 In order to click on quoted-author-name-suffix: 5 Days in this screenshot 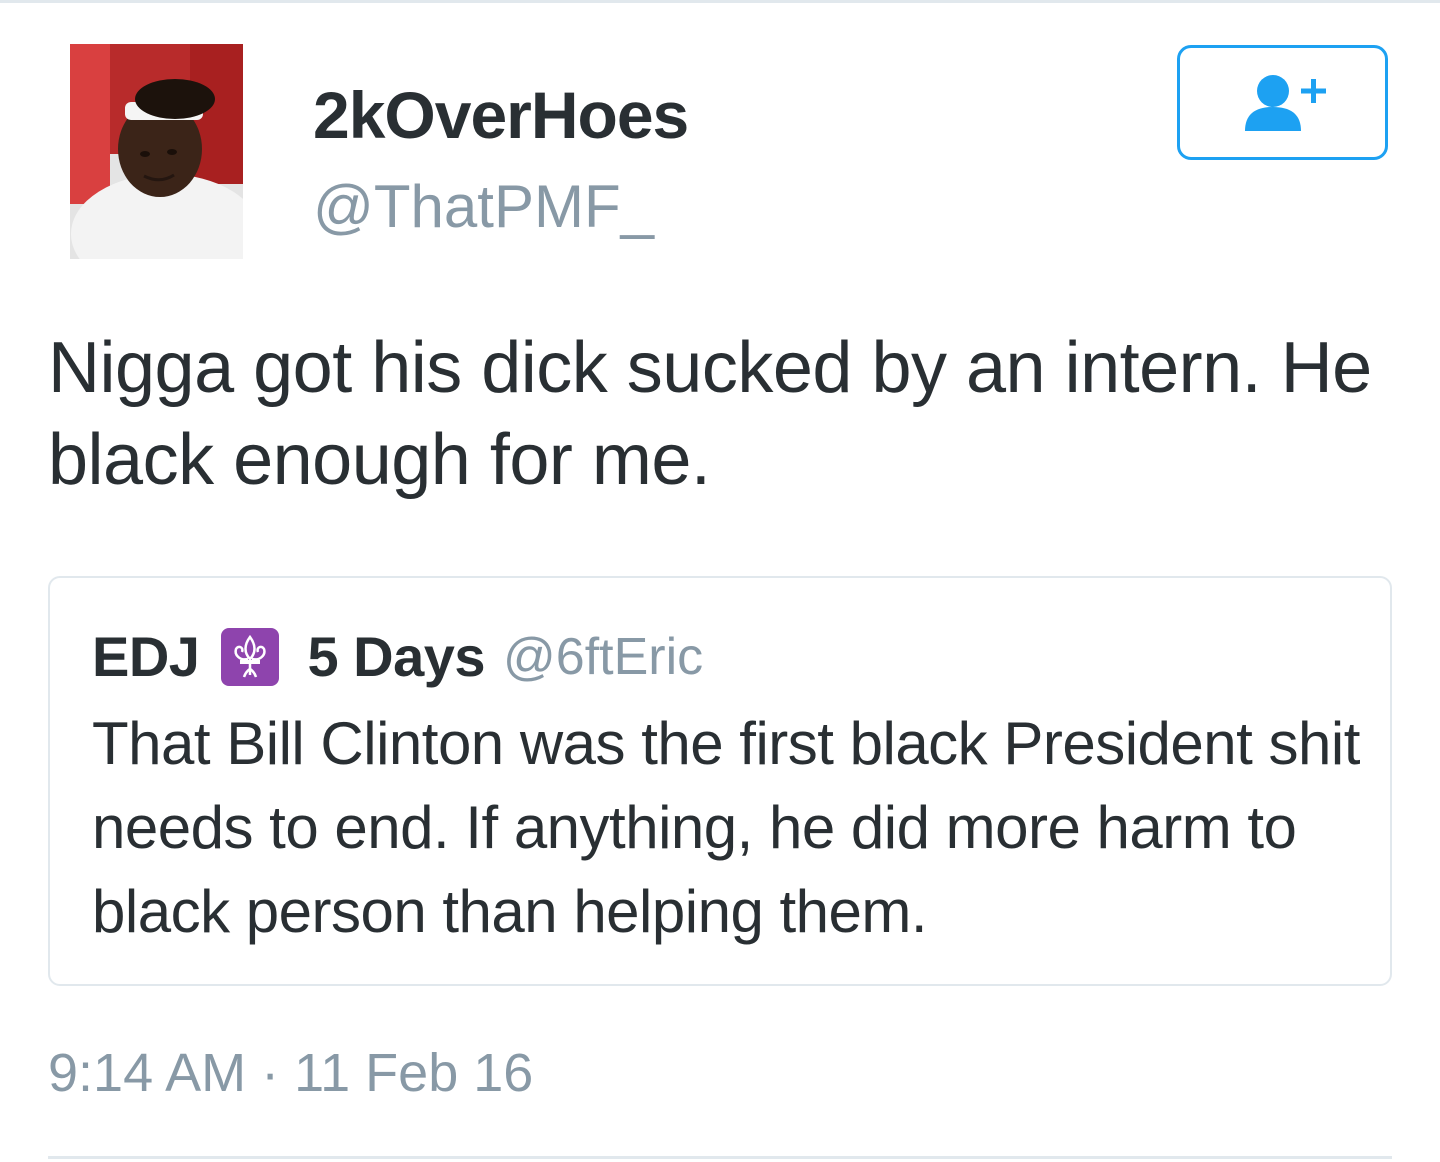, I will do `click(396, 656)`.